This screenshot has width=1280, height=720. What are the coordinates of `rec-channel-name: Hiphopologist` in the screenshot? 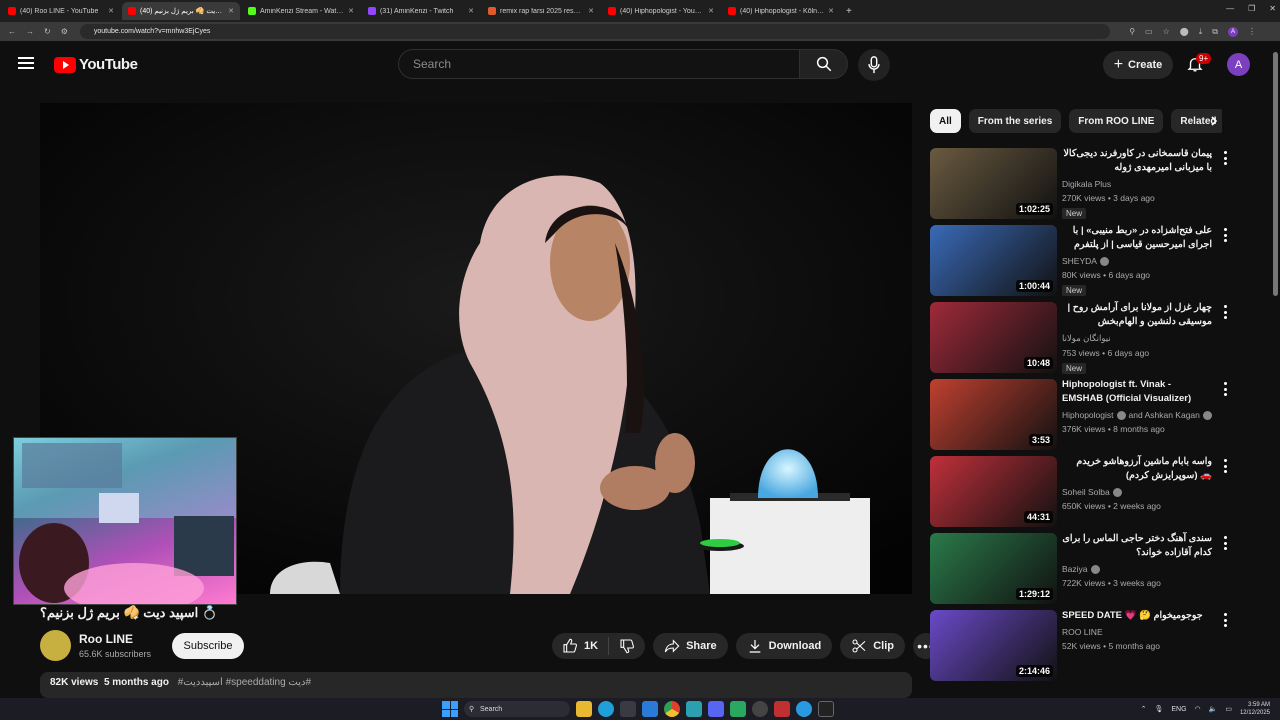 It's located at (1088, 415).